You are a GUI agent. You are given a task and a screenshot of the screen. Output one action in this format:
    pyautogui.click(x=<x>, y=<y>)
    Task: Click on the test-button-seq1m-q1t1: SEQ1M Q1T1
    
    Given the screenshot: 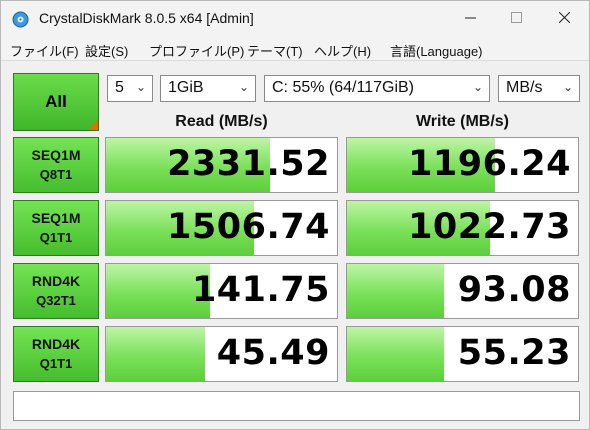 What is the action you would take?
    pyautogui.click(x=56, y=228)
    